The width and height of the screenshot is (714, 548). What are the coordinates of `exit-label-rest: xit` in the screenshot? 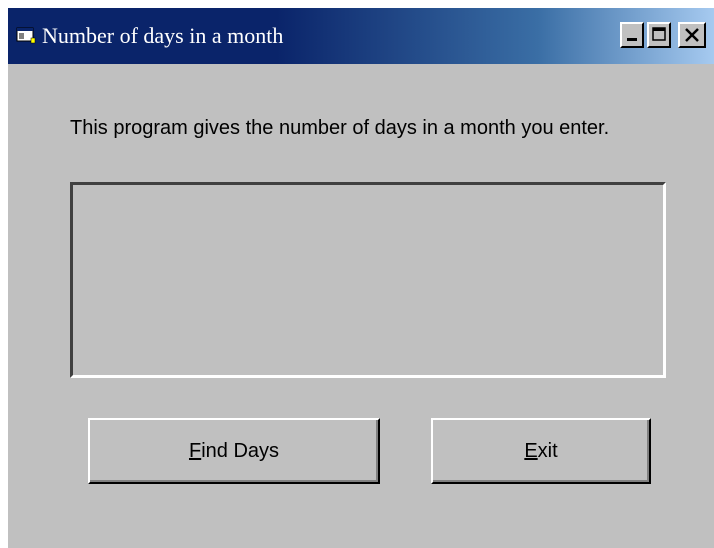 It's located at (547, 450).